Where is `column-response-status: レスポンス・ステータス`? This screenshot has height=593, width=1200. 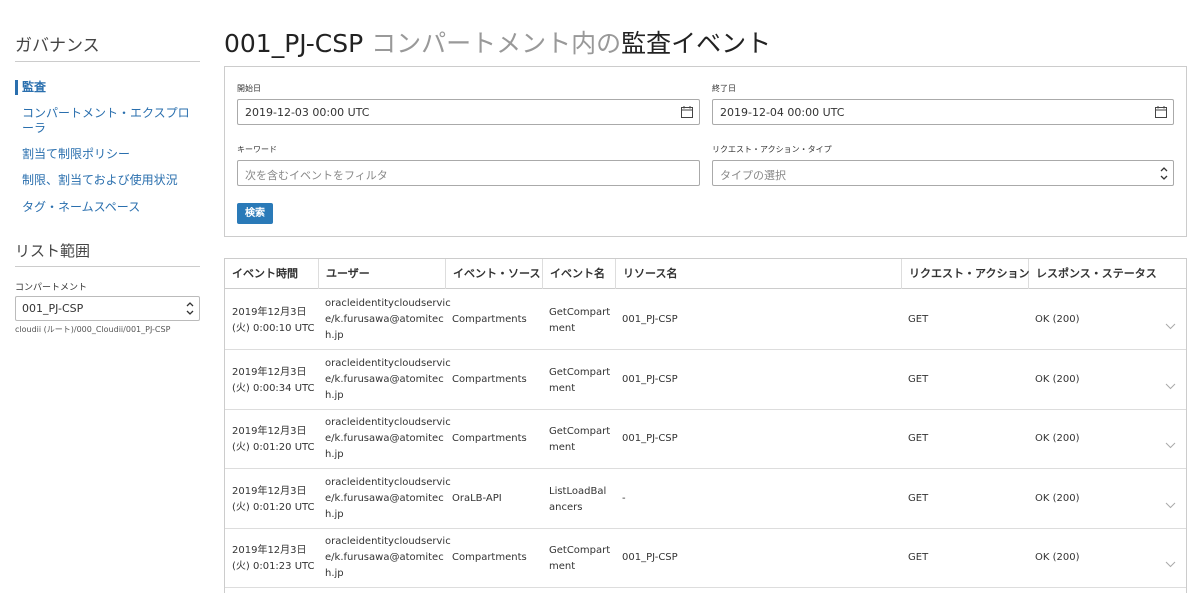 column-response-status: レスポンス・ステータス is located at coordinates (1107, 274).